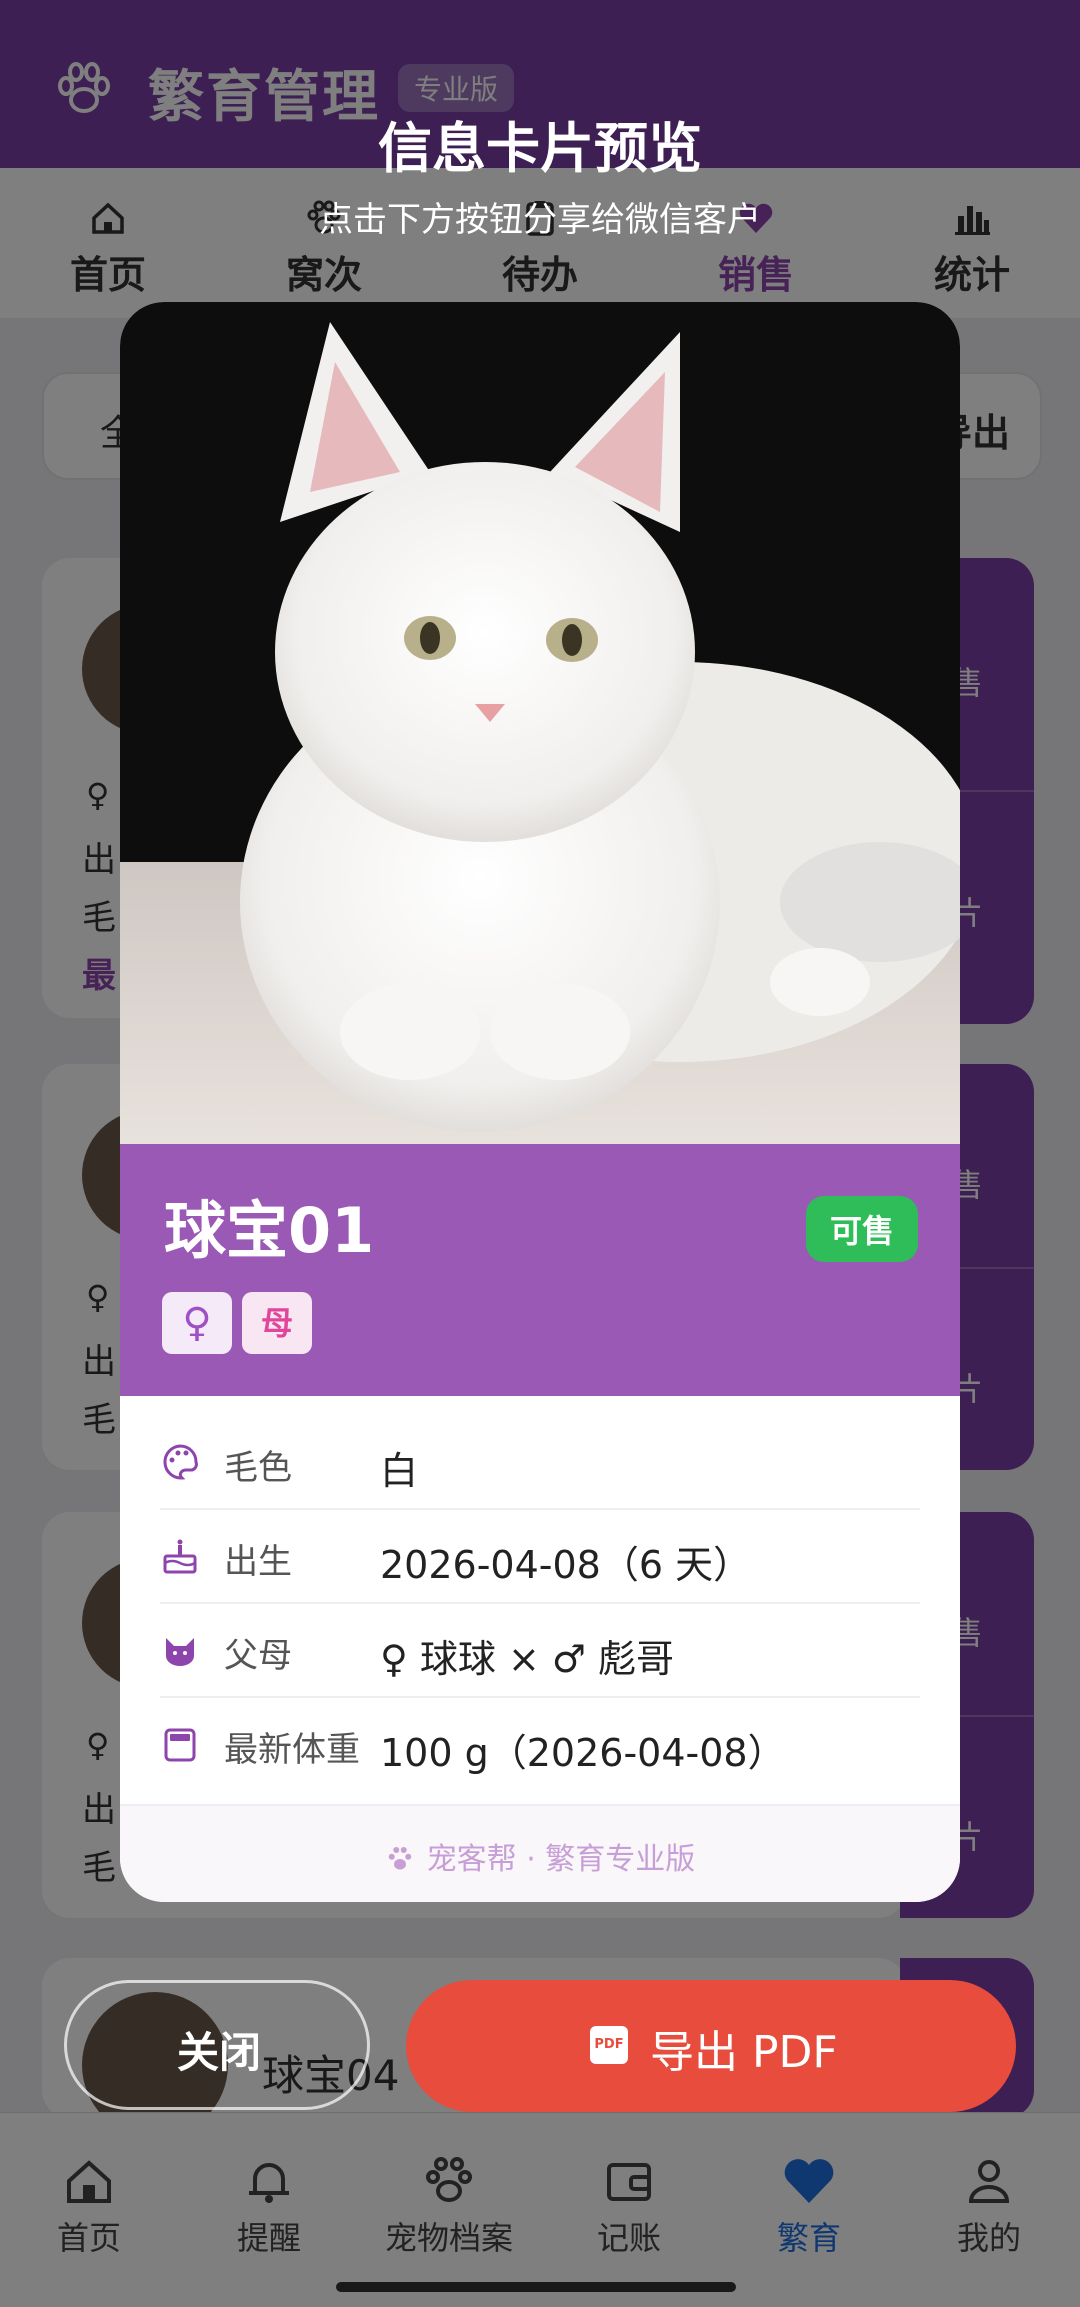 Image resolution: width=1080 pixels, height=2307 pixels. I want to click on sex-symbol-badge: ♀, so click(197, 1323).